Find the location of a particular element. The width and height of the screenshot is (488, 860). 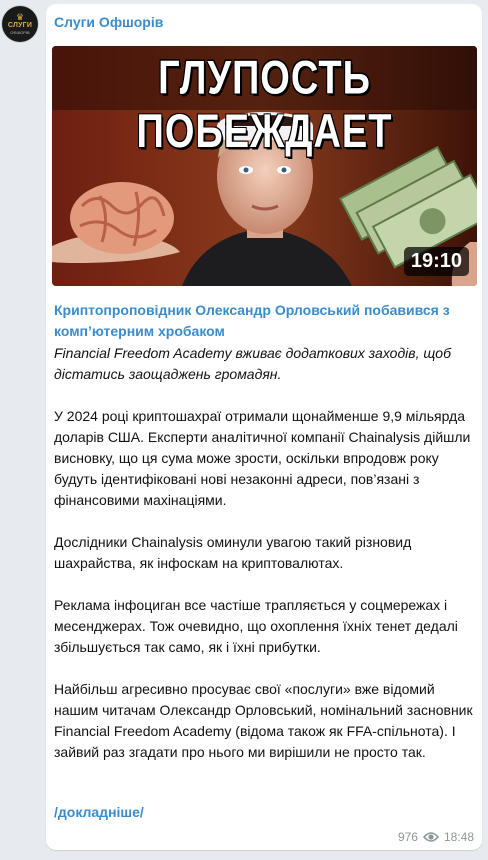

views-count: 976 is located at coordinates (407, 837).